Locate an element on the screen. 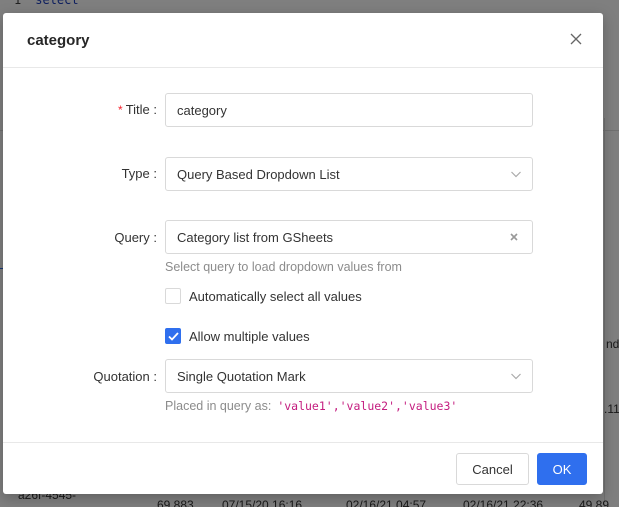  query-select-value: Category list from GSheets is located at coordinates (255, 237).